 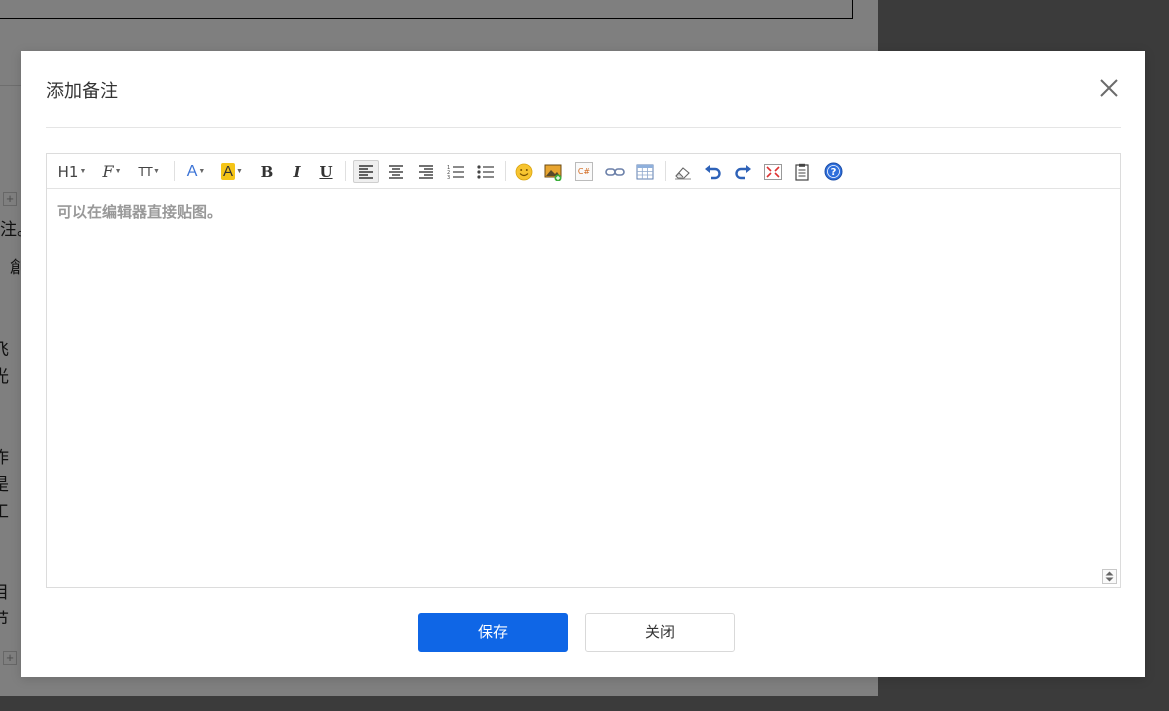 I want to click on underline-icon: U, so click(x=326, y=171).